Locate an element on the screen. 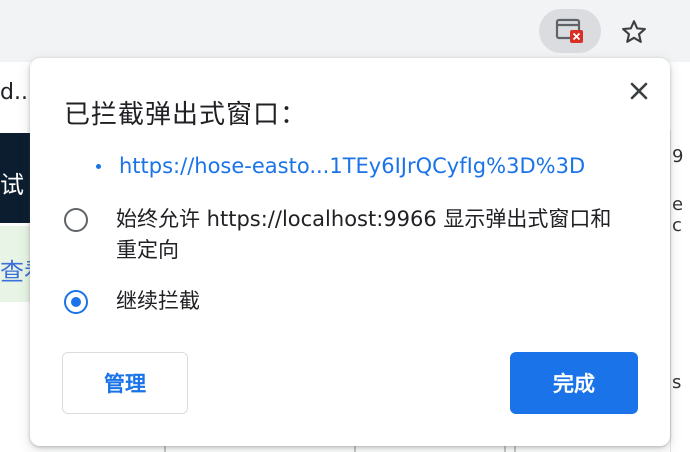  always-allow-option: 始终允许 https://localhost:9966 显示弹出式窗口和重定向 is located at coordinates (345, 236).